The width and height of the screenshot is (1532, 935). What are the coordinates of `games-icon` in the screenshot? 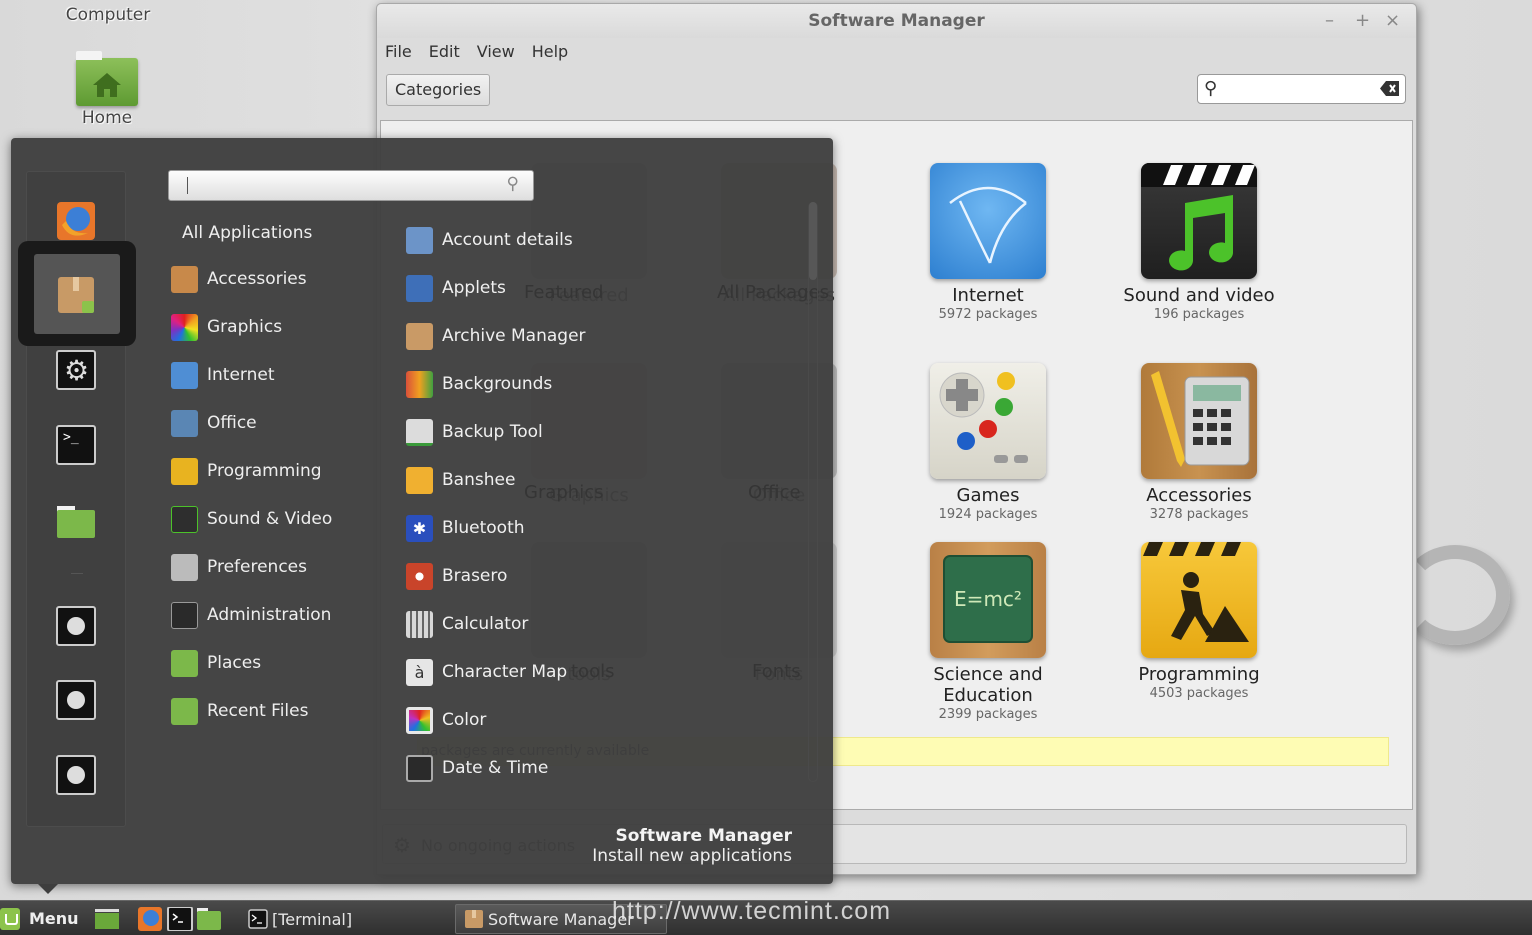 It's located at (988, 421).